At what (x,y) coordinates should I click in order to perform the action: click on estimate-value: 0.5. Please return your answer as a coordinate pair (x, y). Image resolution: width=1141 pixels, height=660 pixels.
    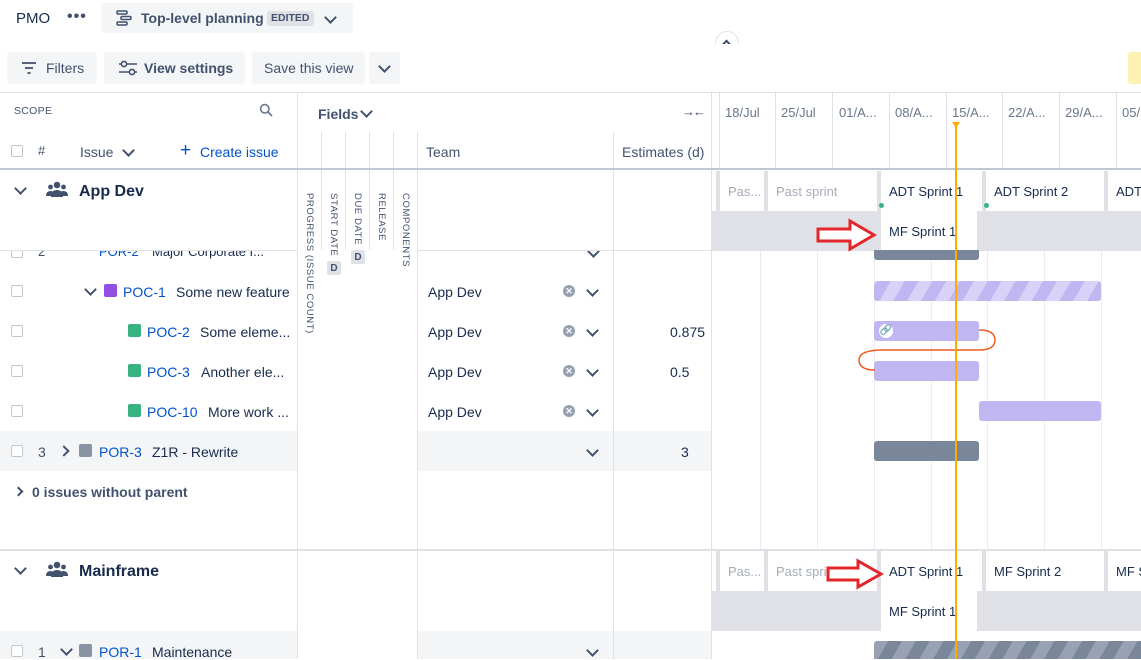
    Looking at the image, I should click on (679, 372).